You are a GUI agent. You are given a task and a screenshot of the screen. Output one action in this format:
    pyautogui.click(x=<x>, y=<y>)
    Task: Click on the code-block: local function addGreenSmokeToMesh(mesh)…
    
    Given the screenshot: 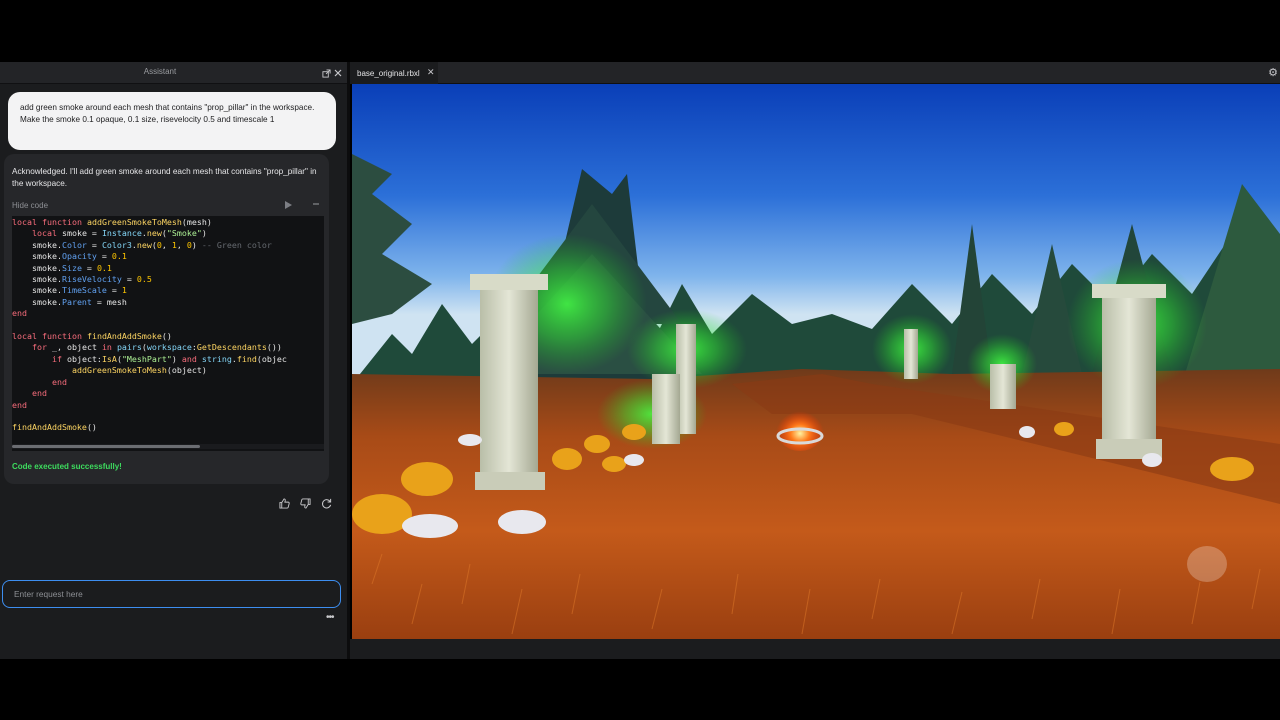 What is the action you would take?
    pyautogui.click(x=168, y=333)
    